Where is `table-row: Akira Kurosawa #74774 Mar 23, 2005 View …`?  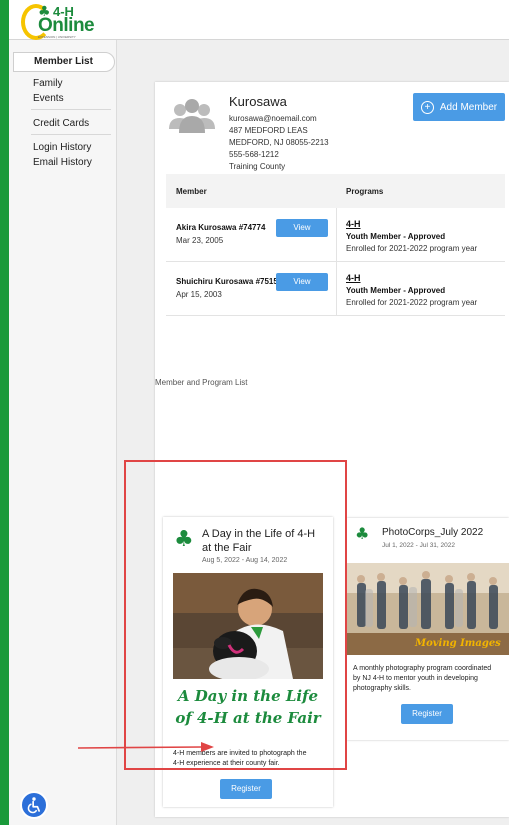 table-row: Akira Kurosawa #74774 Mar 23, 2005 View … is located at coordinates (335, 235).